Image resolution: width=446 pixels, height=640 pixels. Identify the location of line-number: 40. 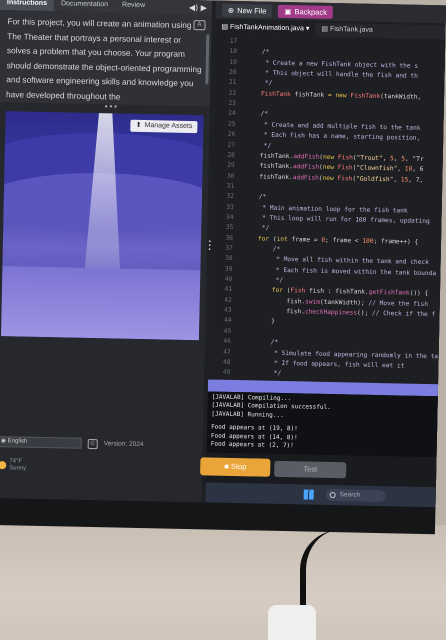
(228, 279).